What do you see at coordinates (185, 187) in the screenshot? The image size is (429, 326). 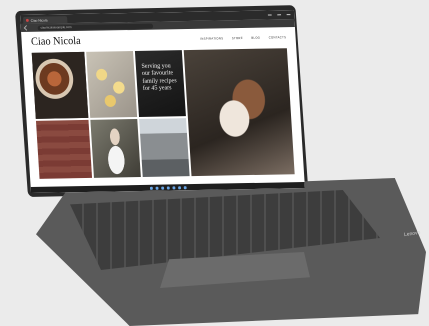 I see `mail-icon` at bounding box center [185, 187].